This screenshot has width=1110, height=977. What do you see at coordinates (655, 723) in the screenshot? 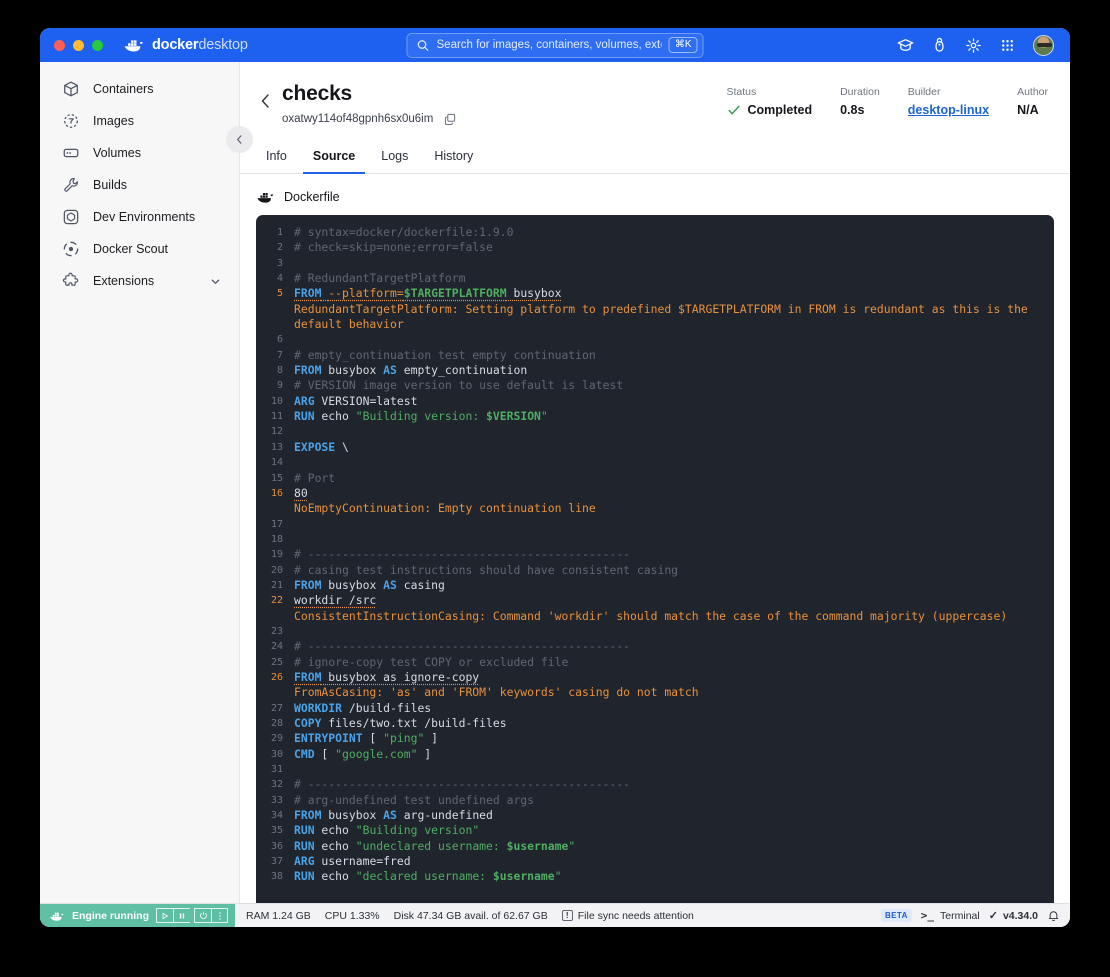
I see `code-line: 28 COPY files/two.txt /build-files` at bounding box center [655, 723].